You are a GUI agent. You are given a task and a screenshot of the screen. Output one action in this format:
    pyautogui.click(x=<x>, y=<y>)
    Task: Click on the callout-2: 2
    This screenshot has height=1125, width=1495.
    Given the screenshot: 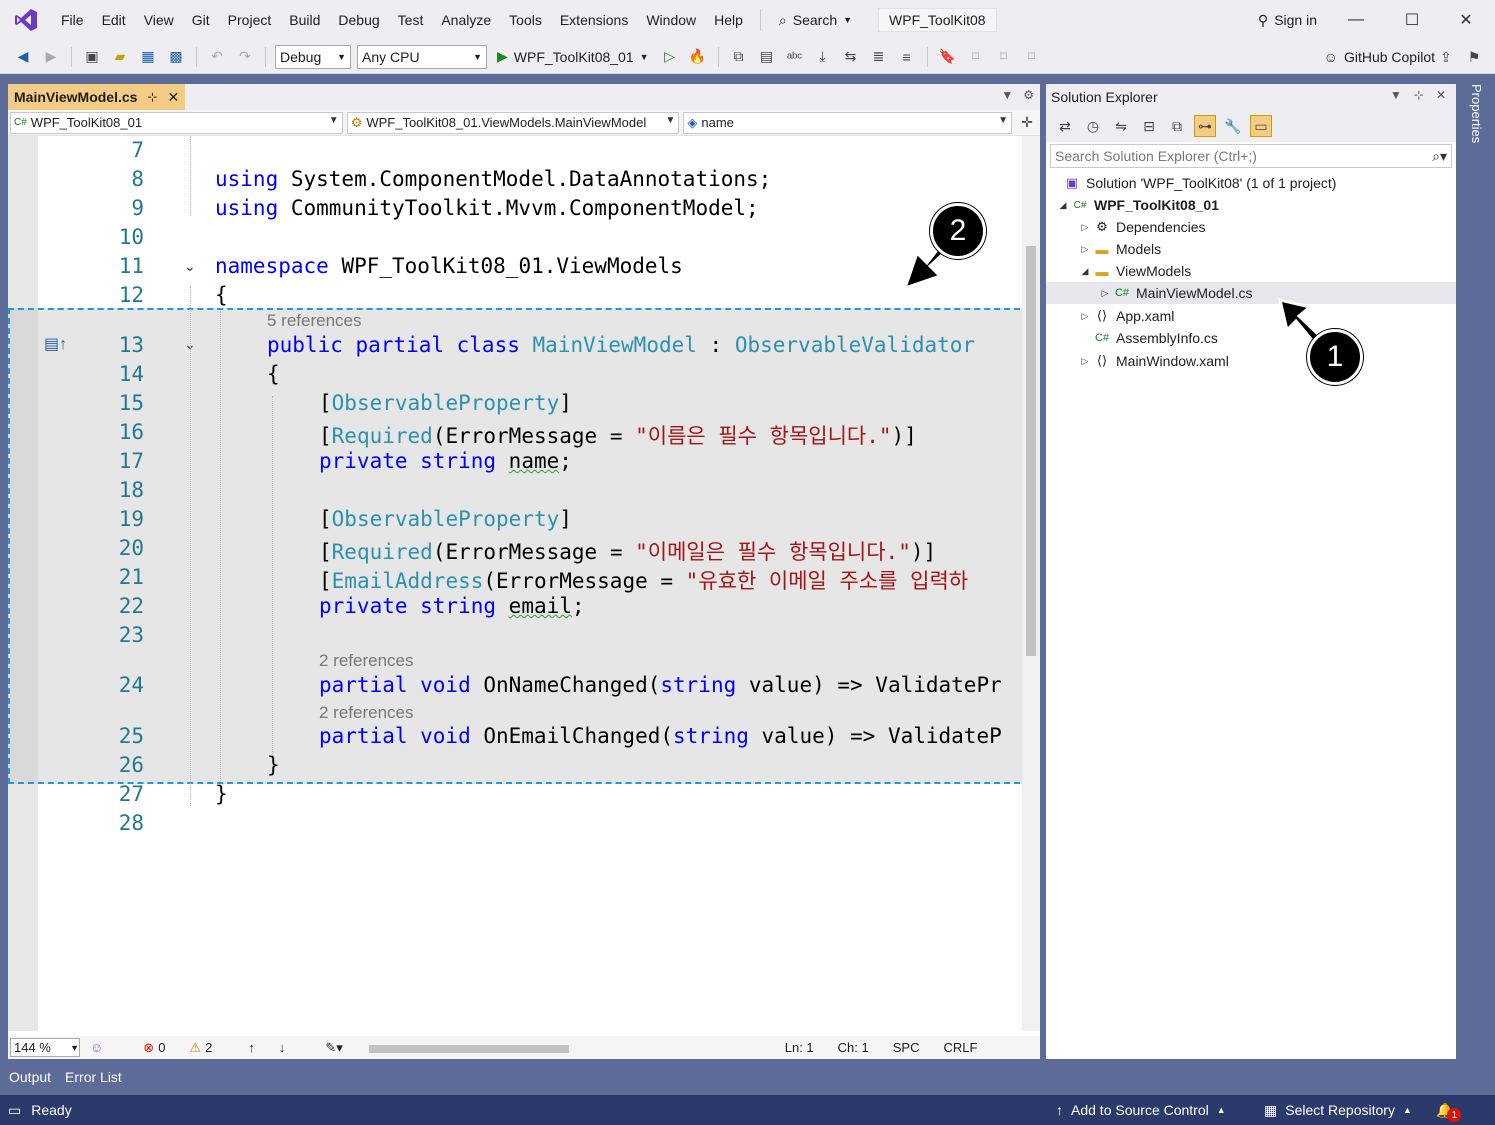 What is the action you would take?
    pyautogui.click(x=958, y=231)
    